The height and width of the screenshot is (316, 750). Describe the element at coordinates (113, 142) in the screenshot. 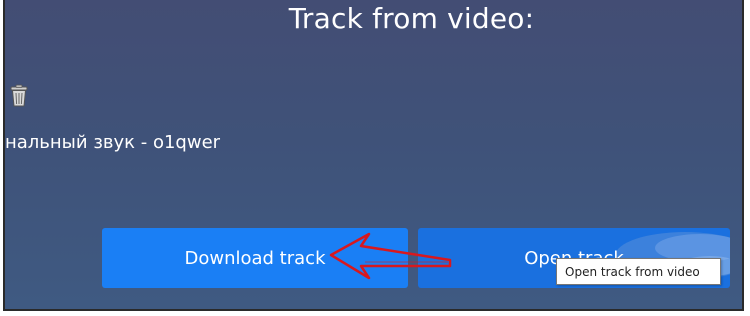

I see `track-name: нальный звук - o1qwer` at that location.